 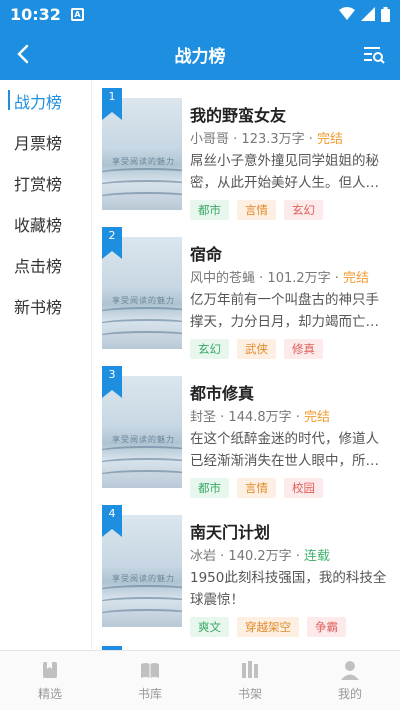 I want to click on sidebar-item-monthly-ticket-rank: 月票榜, so click(x=45, y=141).